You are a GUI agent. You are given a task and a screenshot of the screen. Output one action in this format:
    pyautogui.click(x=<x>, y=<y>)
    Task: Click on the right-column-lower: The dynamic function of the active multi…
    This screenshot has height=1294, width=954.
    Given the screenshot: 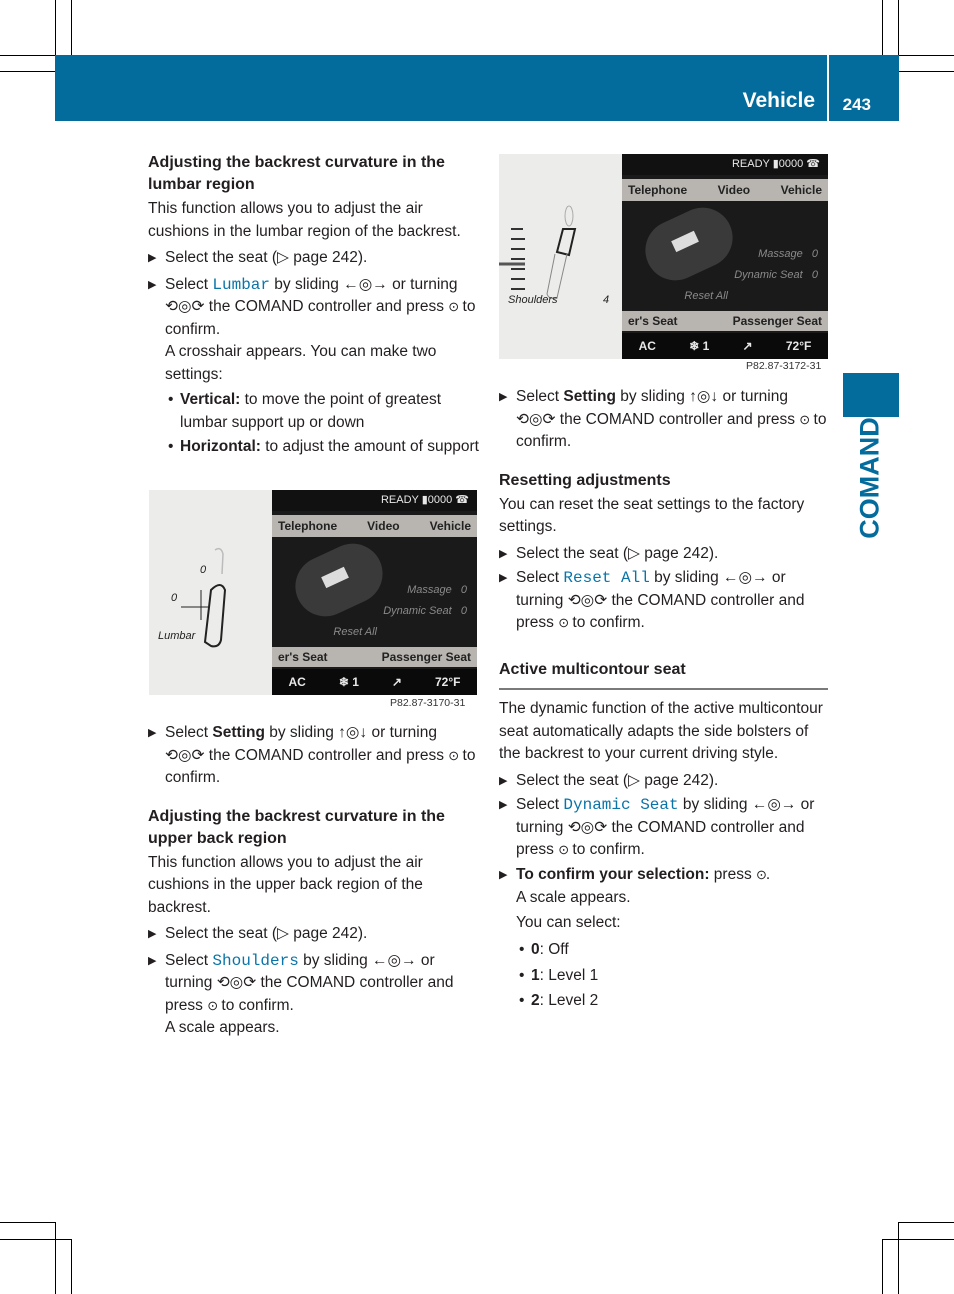 What is the action you would take?
    pyautogui.click(x=665, y=855)
    